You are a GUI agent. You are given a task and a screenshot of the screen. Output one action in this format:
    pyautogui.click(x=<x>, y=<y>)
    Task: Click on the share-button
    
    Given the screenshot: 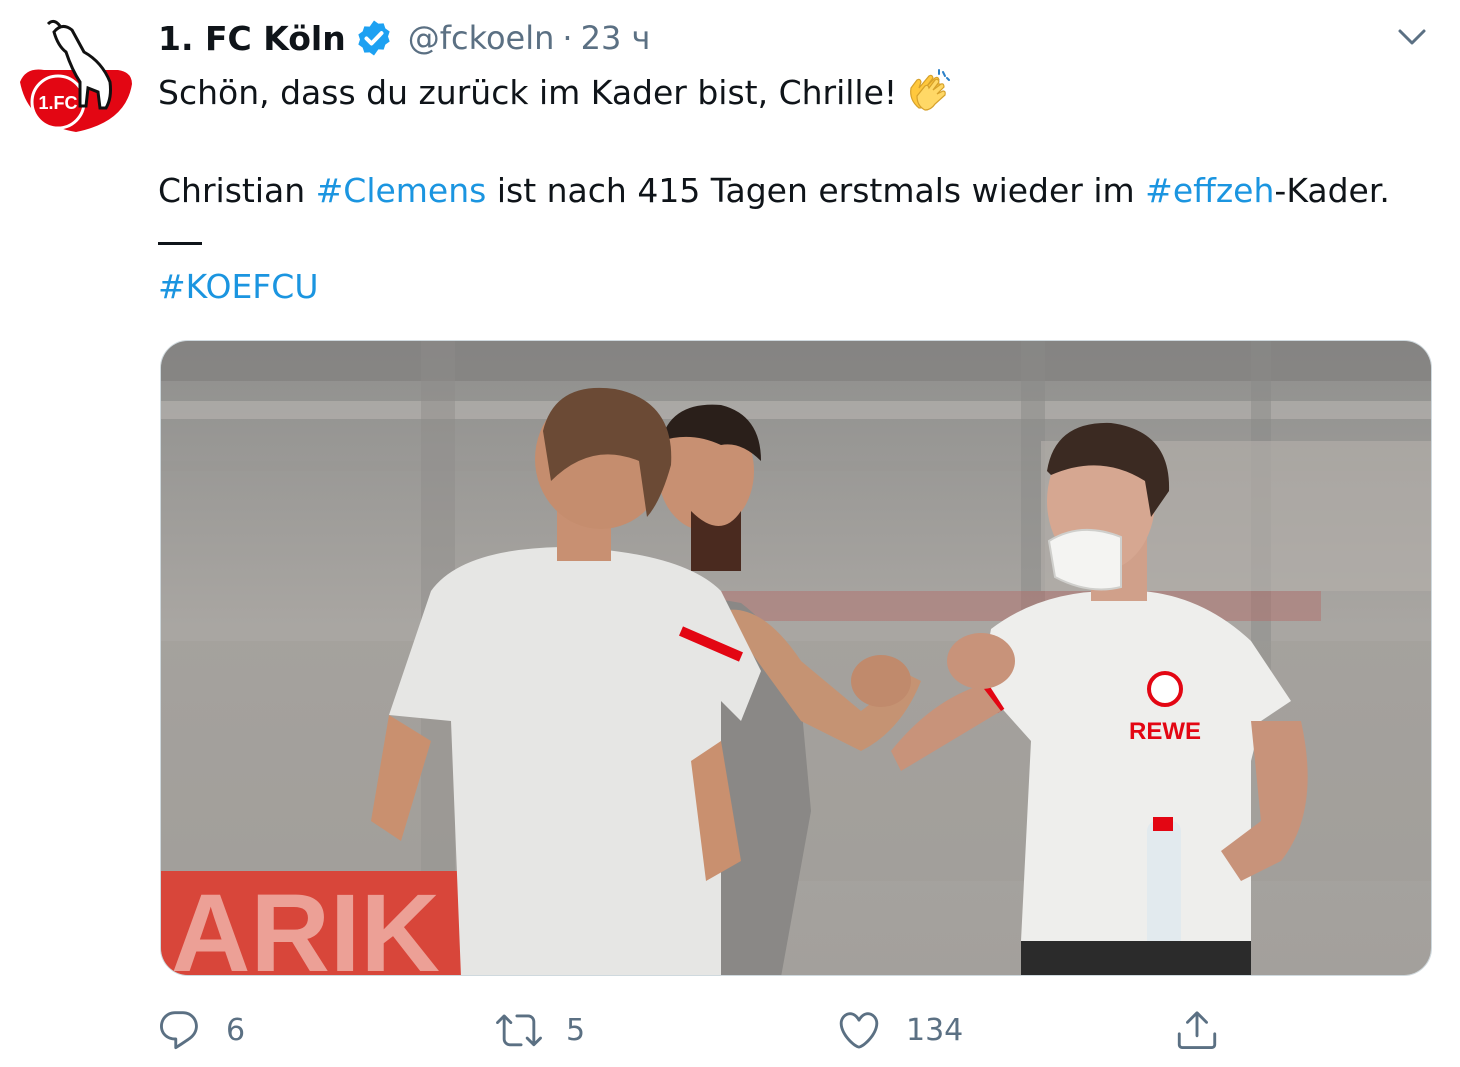 What is the action you would take?
    pyautogui.click(x=1197, y=1030)
    